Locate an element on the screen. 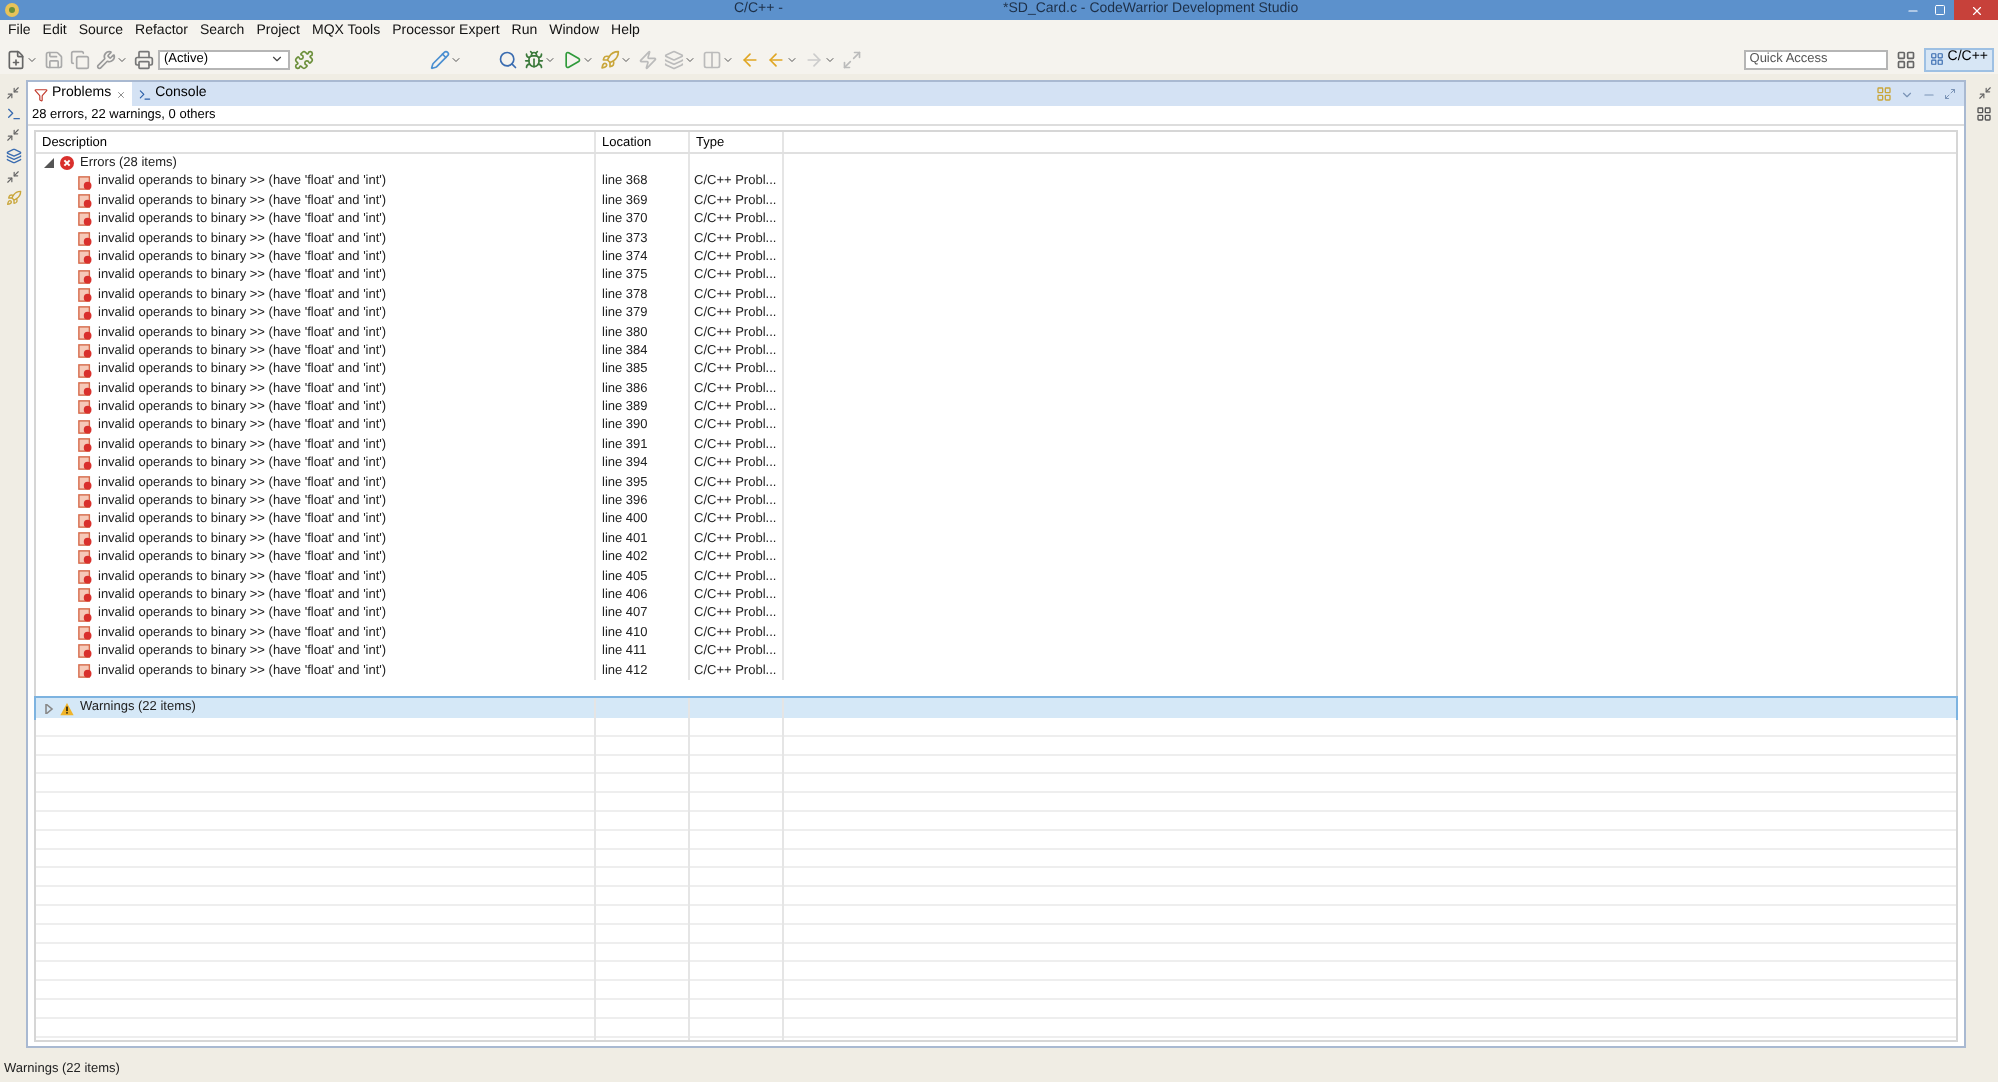 Image resolution: width=1998 pixels, height=1082 pixels. layers-icon is located at coordinates (674, 59).